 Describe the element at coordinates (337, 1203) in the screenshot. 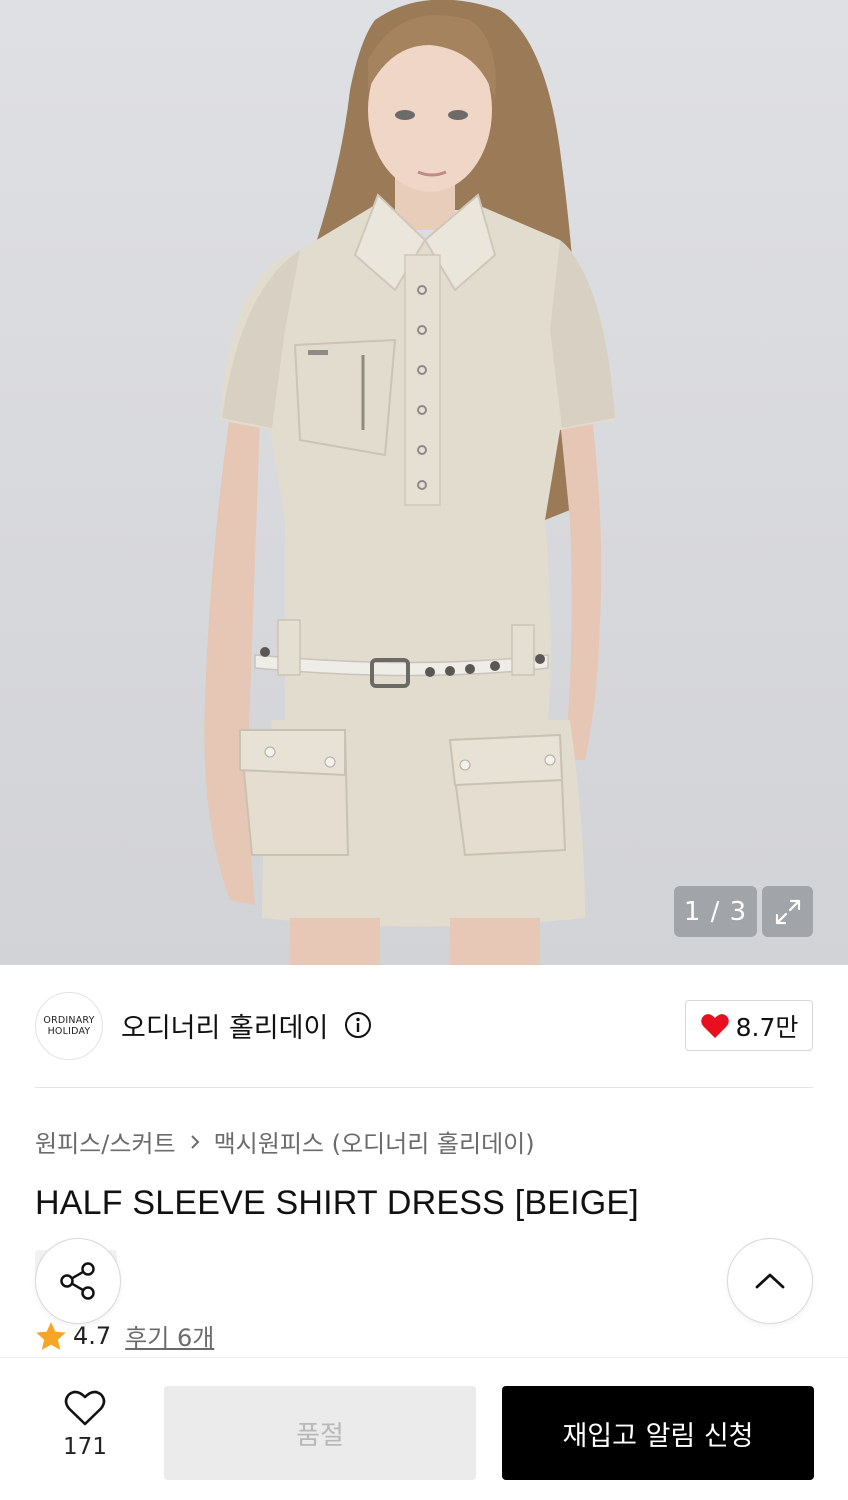

I see `product-title: HALF SLEEVE SHIRT DRESS [BEIGE]` at that location.